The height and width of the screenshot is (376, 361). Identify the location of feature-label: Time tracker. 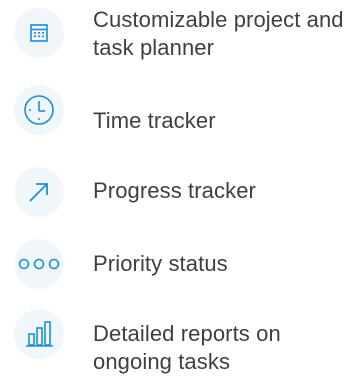
(154, 120).